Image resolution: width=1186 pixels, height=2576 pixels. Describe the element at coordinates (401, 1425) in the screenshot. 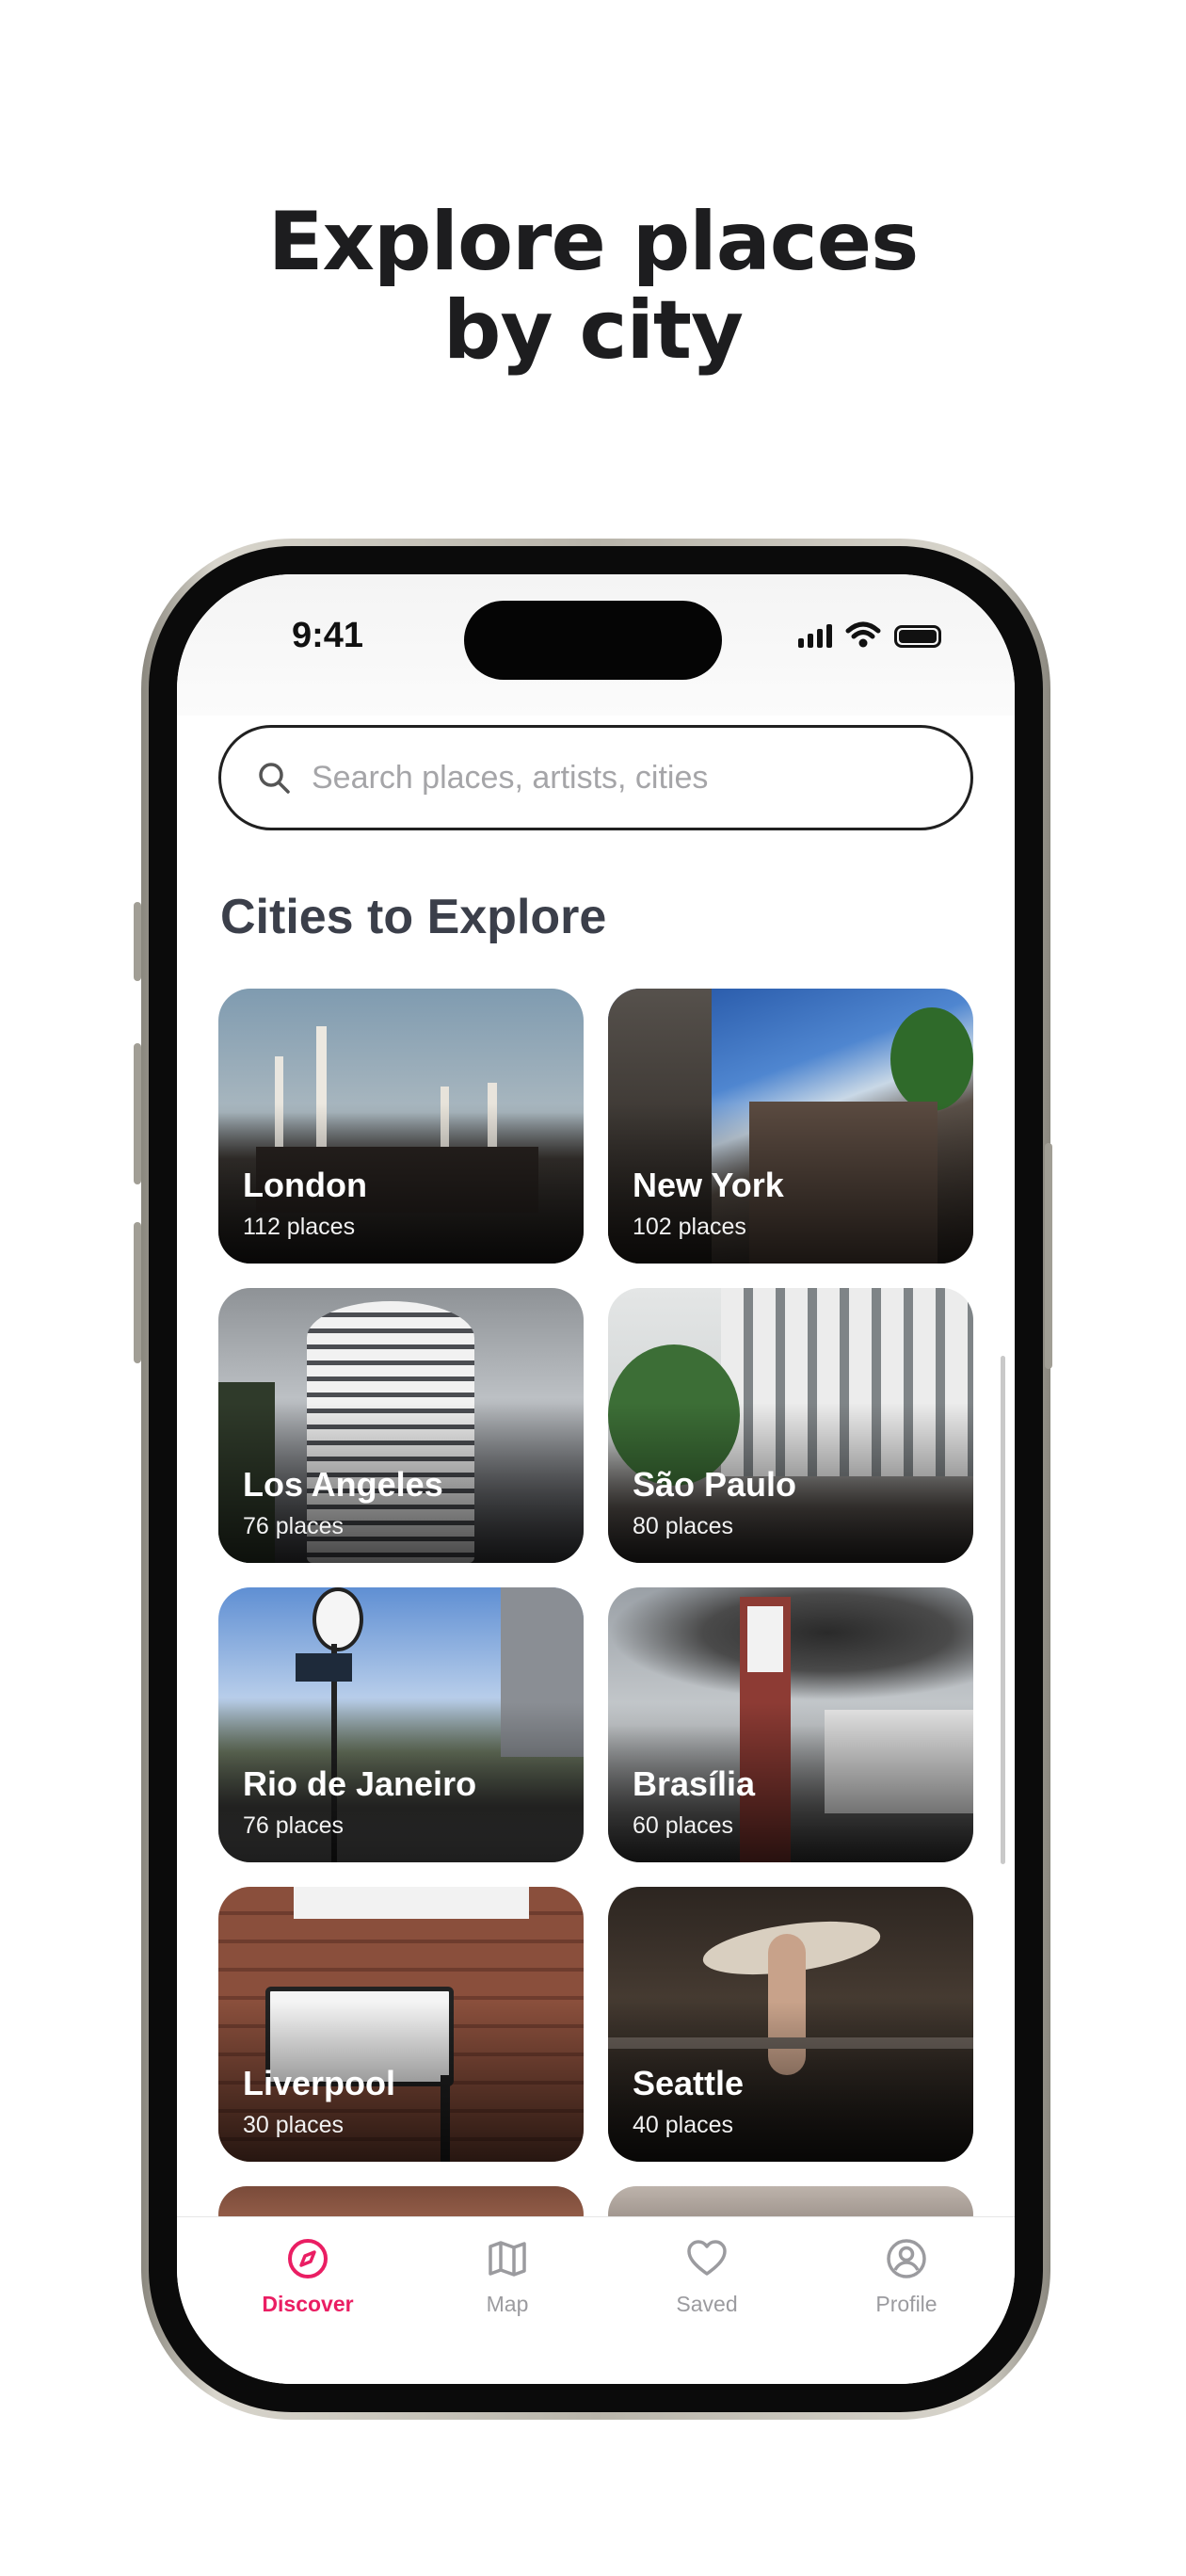

I see `city-card-los-angeles: Los Angeles 76 places` at that location.